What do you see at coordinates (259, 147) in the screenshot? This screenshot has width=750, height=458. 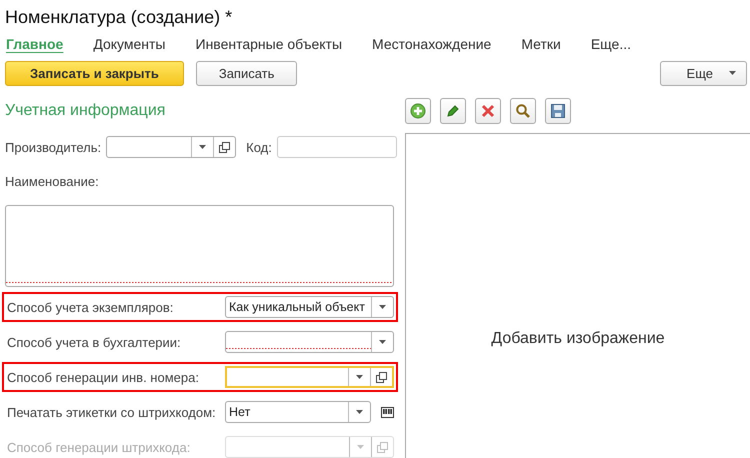 I see `field-label: Код:` at bounding box center [259, 147].